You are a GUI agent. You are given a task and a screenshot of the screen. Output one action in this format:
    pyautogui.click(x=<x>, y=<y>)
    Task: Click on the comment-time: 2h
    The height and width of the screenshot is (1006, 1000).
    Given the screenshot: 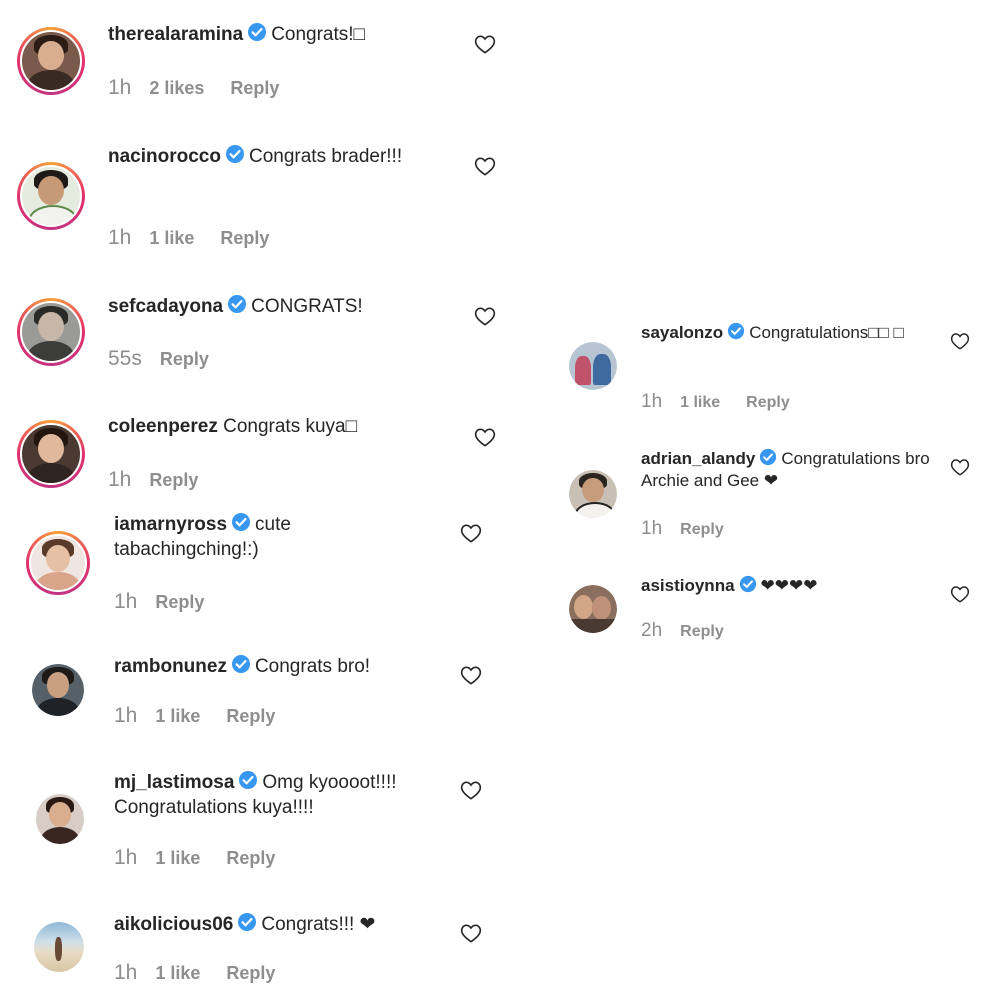 What is the action you would take?
    pyautogui.click(x=652, y=630)
    